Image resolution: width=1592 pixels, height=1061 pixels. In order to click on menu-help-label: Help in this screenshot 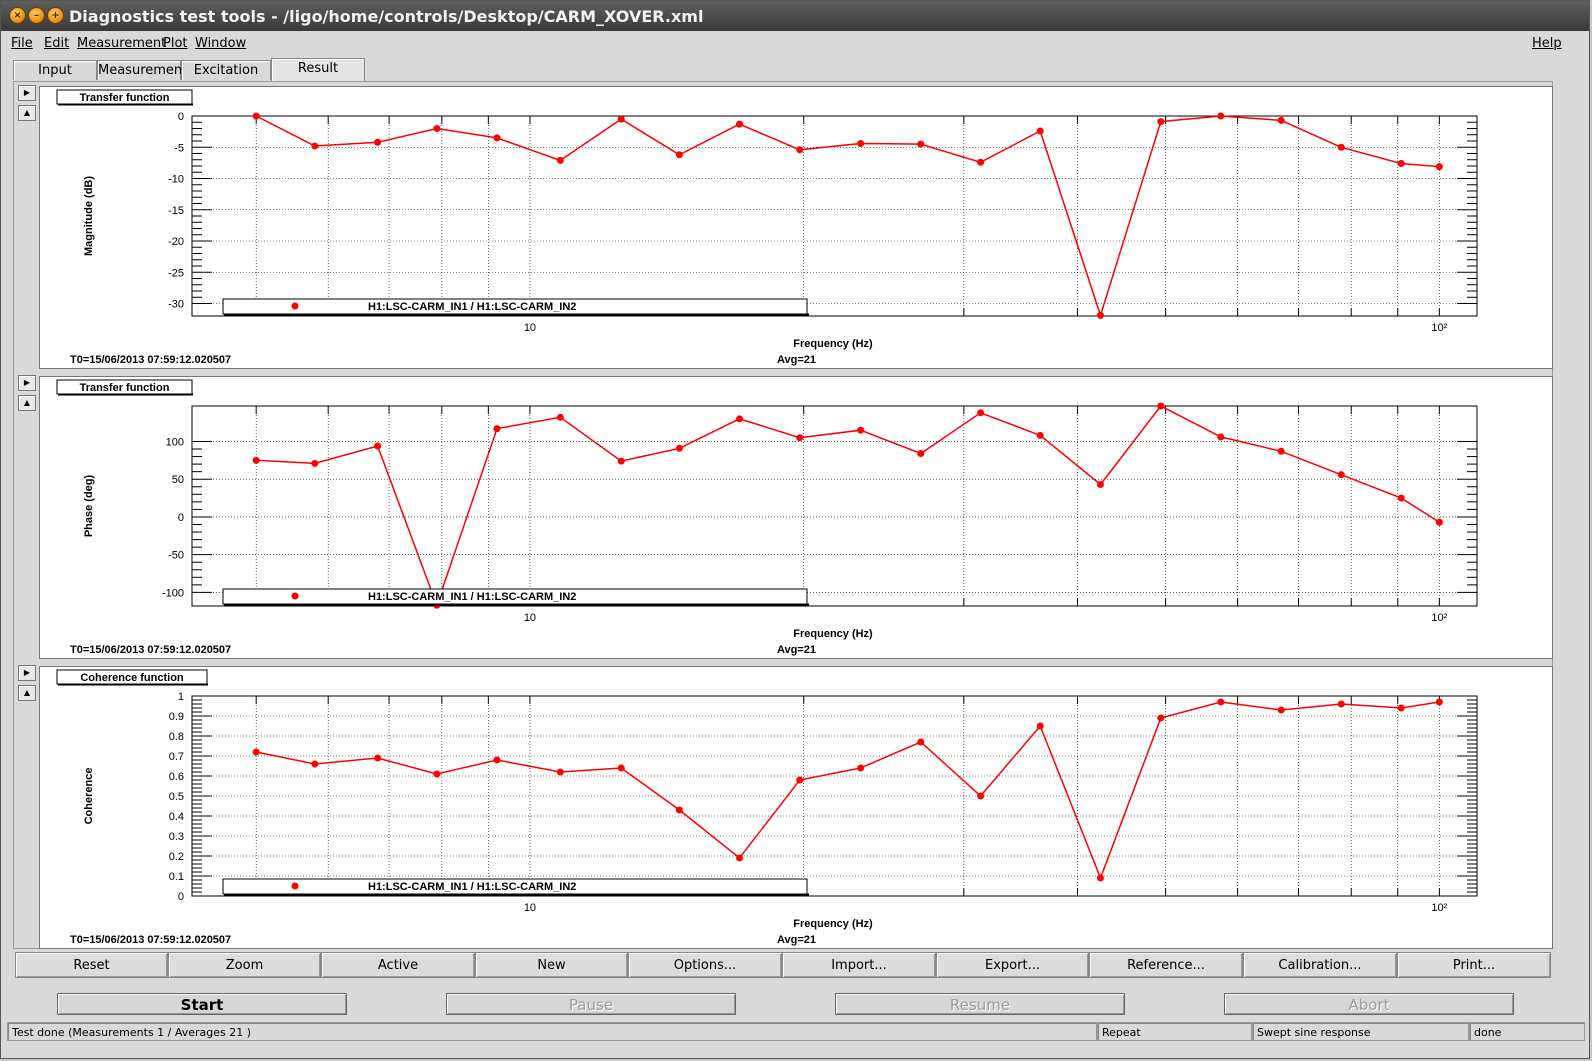, I will do `click(1547, 43)`.